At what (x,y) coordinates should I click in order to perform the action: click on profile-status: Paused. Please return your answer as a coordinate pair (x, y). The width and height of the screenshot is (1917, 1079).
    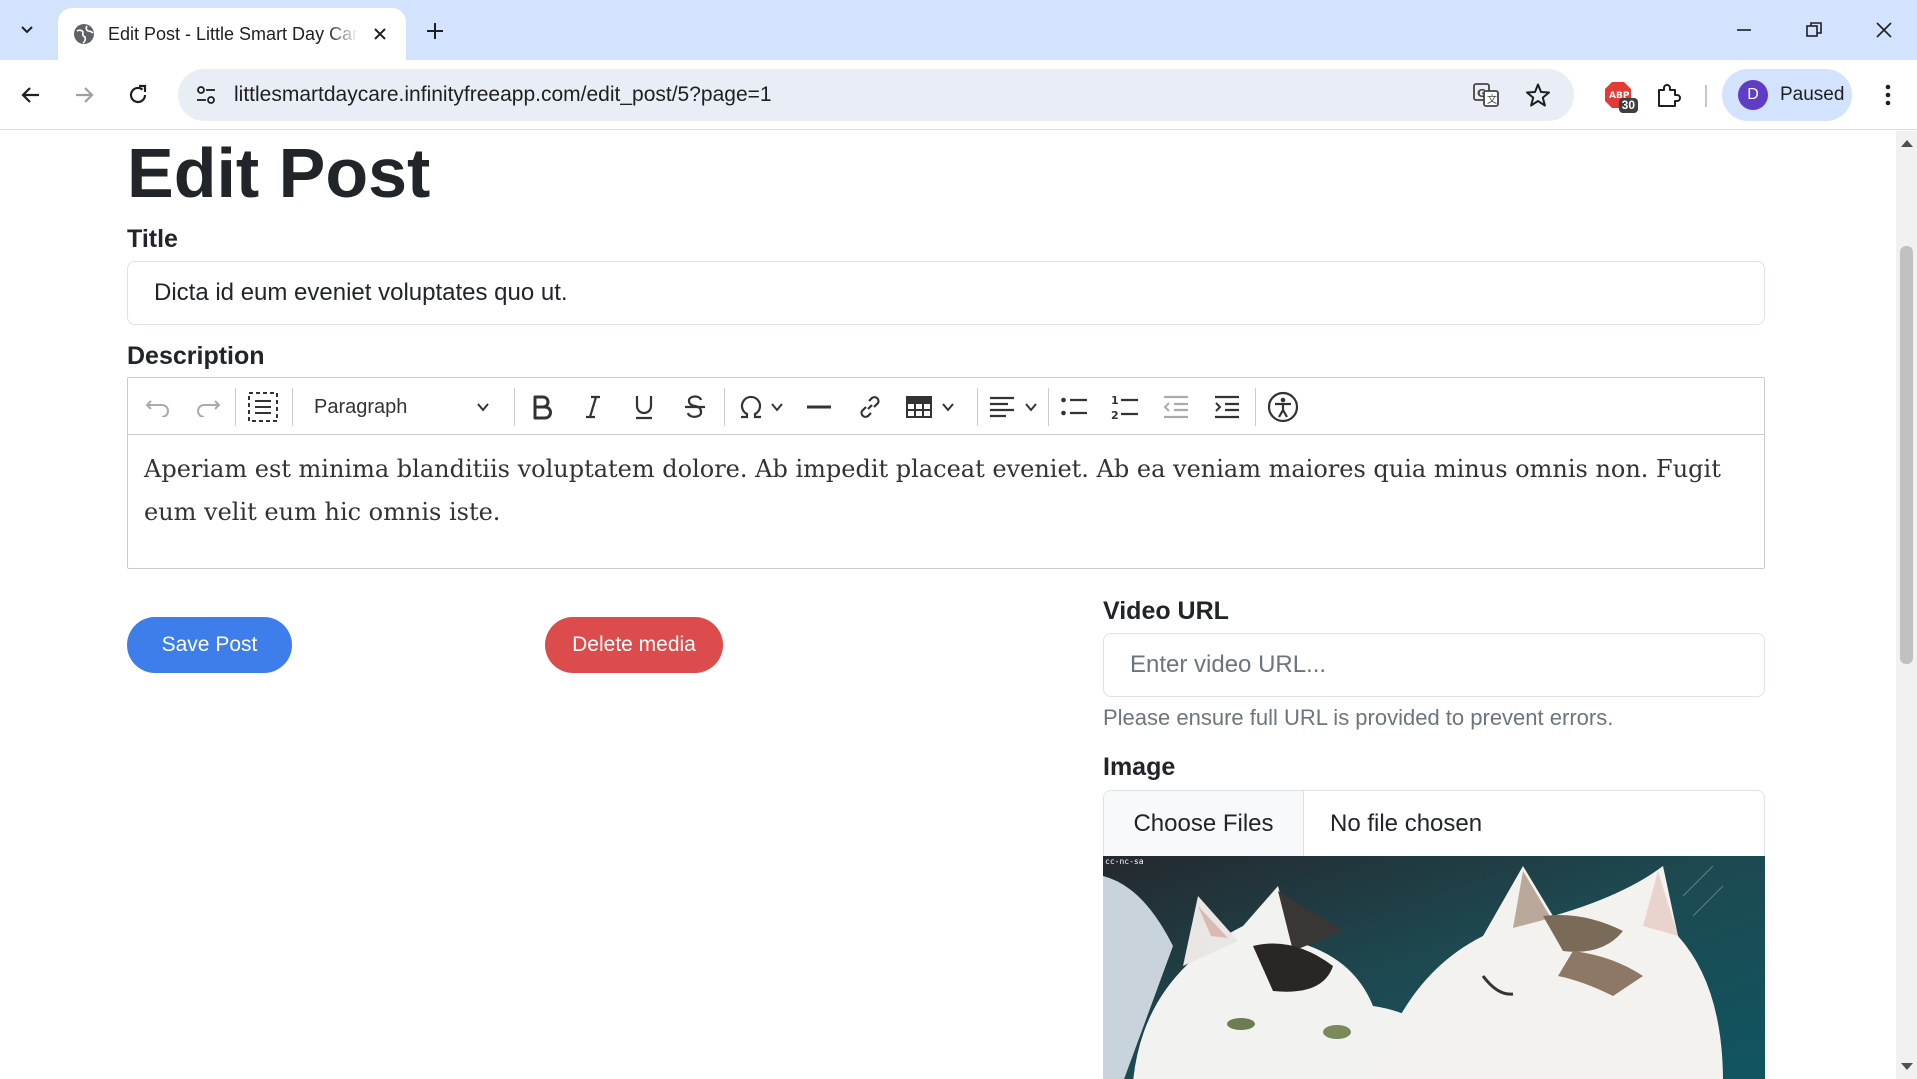
    Looking at the image, I should click on (1812, 94).